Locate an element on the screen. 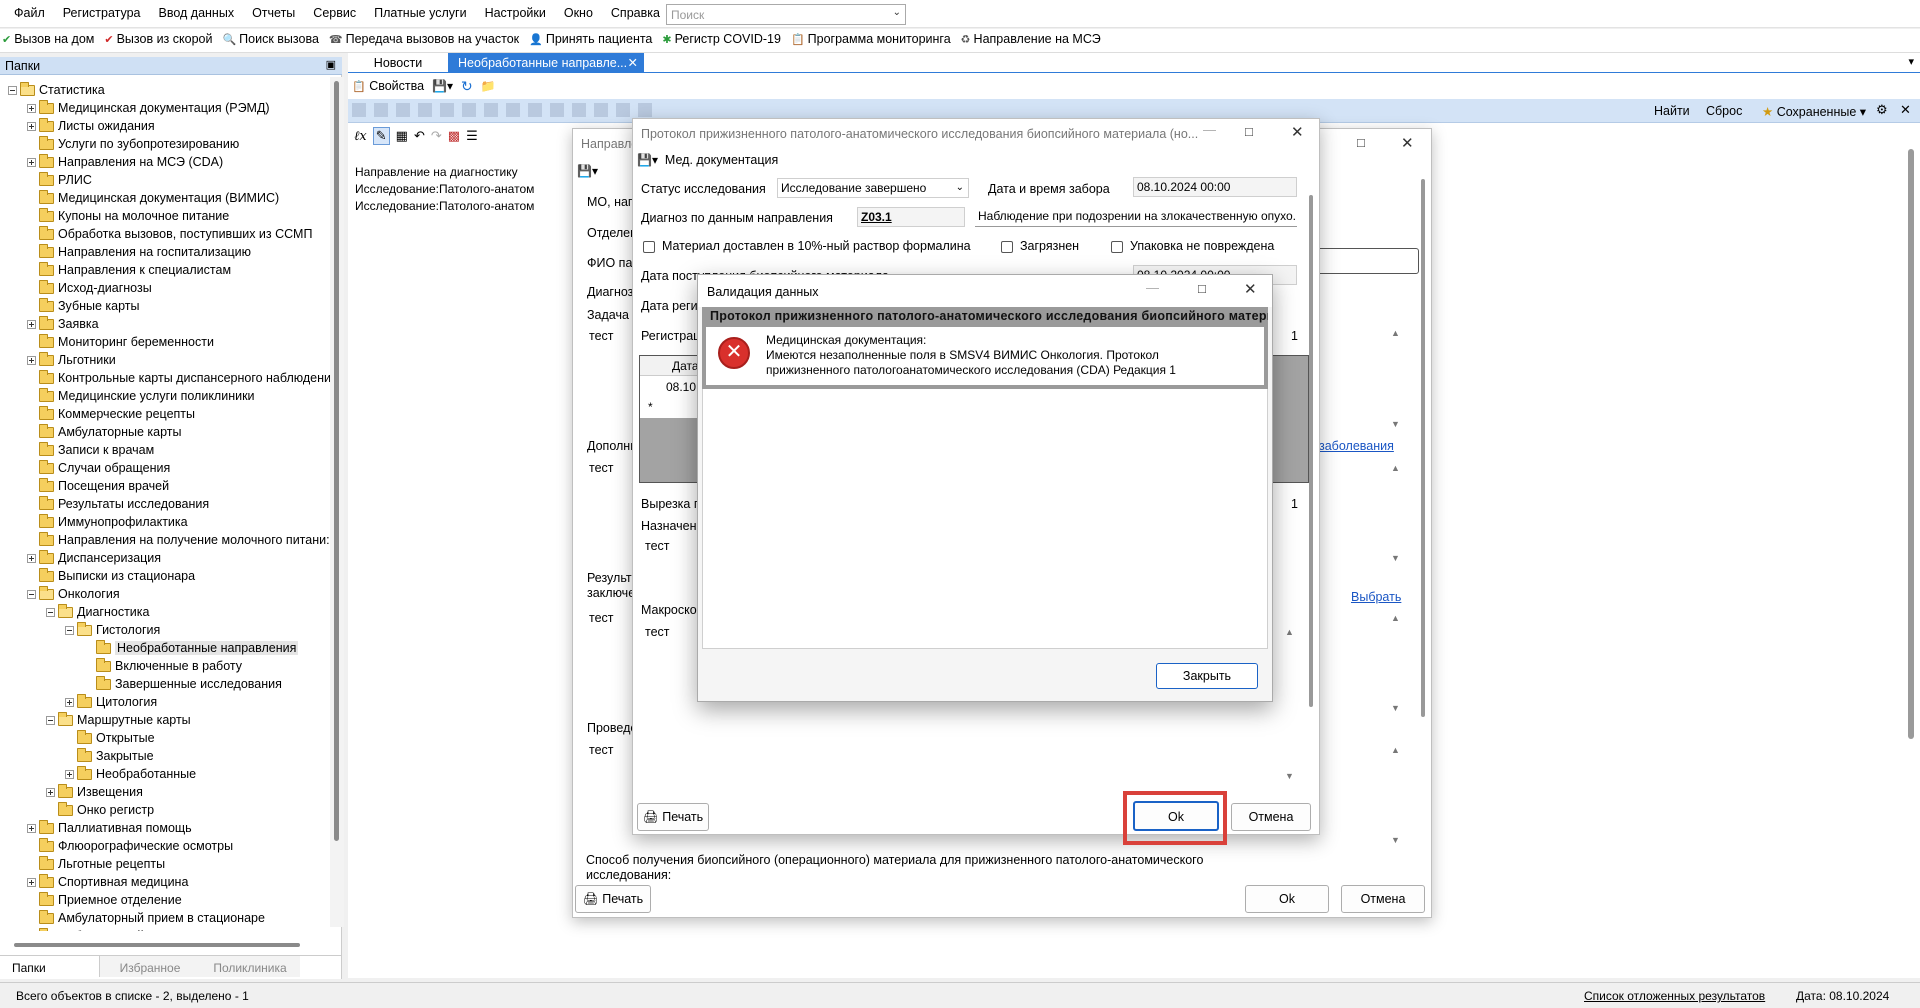  table-edit-icon: ✎ is located at coordinates (381, 136).